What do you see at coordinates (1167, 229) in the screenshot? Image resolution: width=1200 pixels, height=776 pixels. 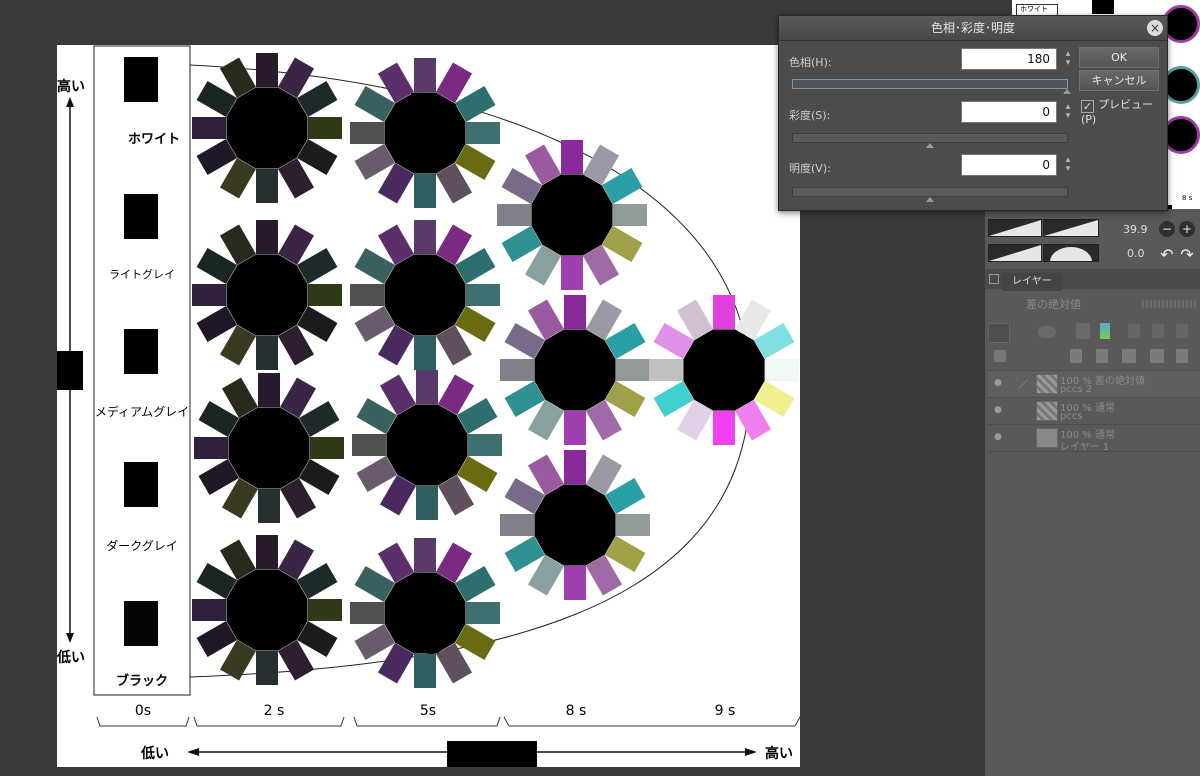 I see `zoom-out-icon: −` at bounding box center [1167, 229].